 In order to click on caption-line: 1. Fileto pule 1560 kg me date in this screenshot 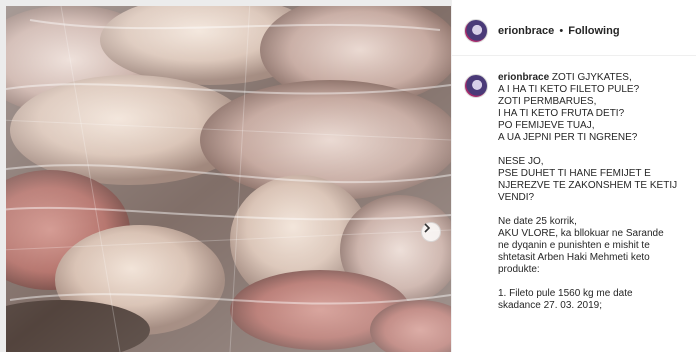, I will do `click(565, 293)`.